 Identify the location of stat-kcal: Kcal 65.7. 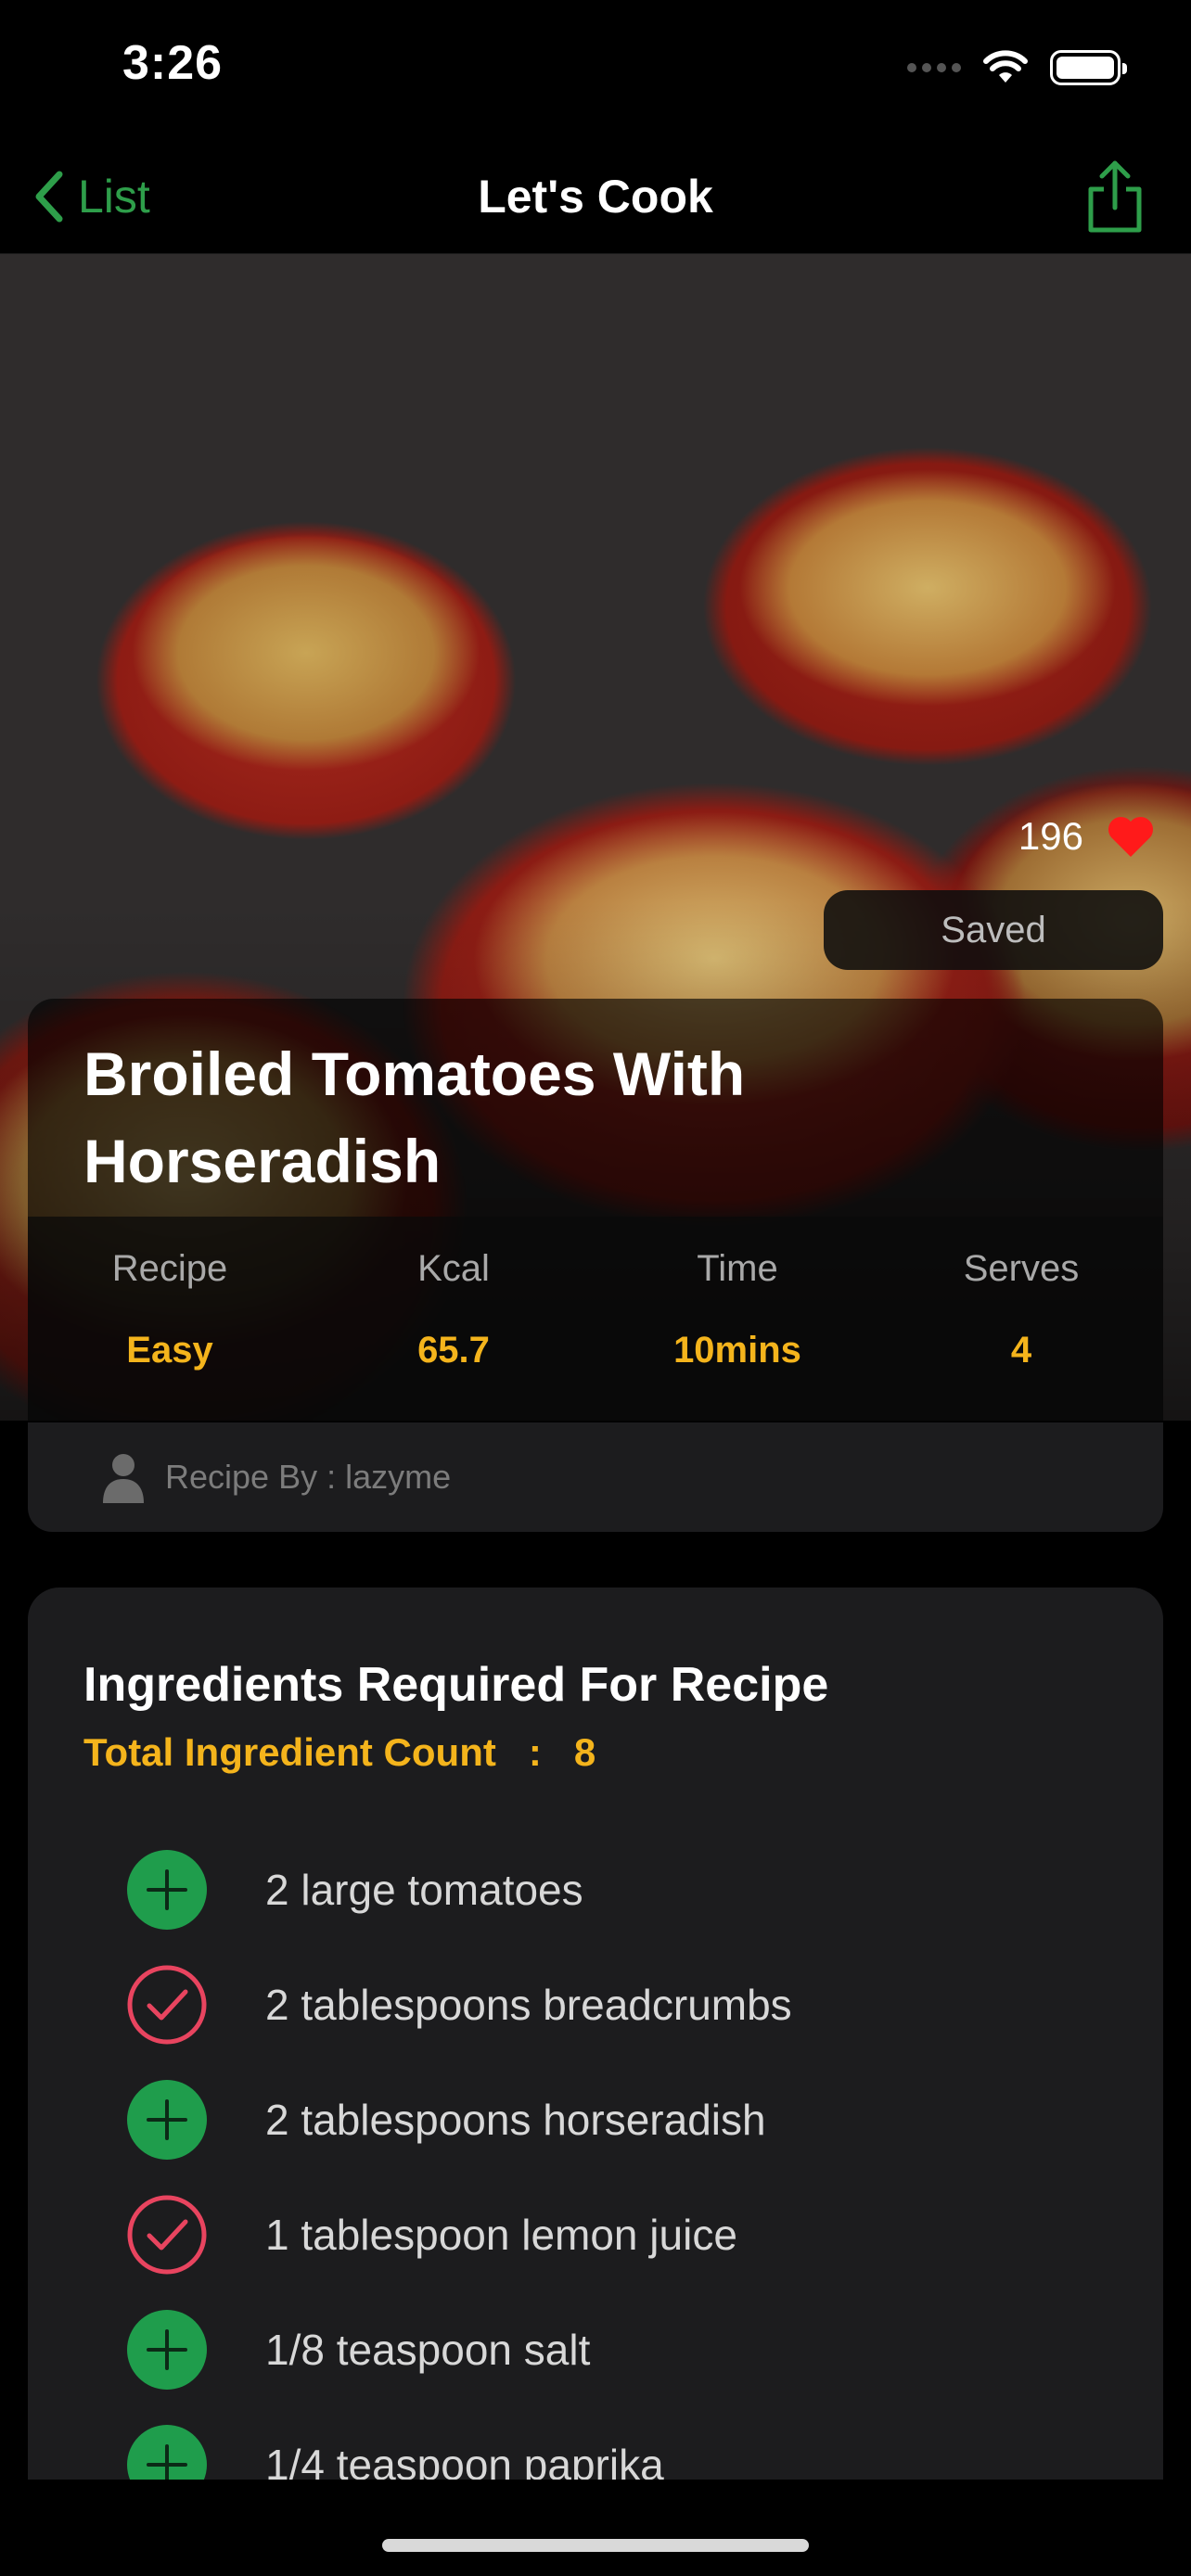
(454, 1331).